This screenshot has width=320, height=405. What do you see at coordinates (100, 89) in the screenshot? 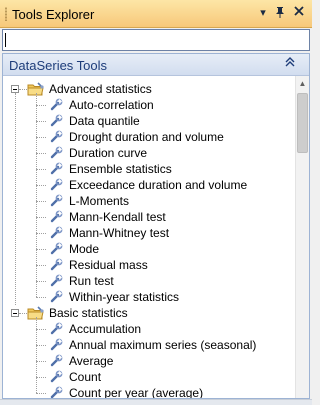
I see `tree-group-label: Advanced statistics` at bounding box center [100, 89].